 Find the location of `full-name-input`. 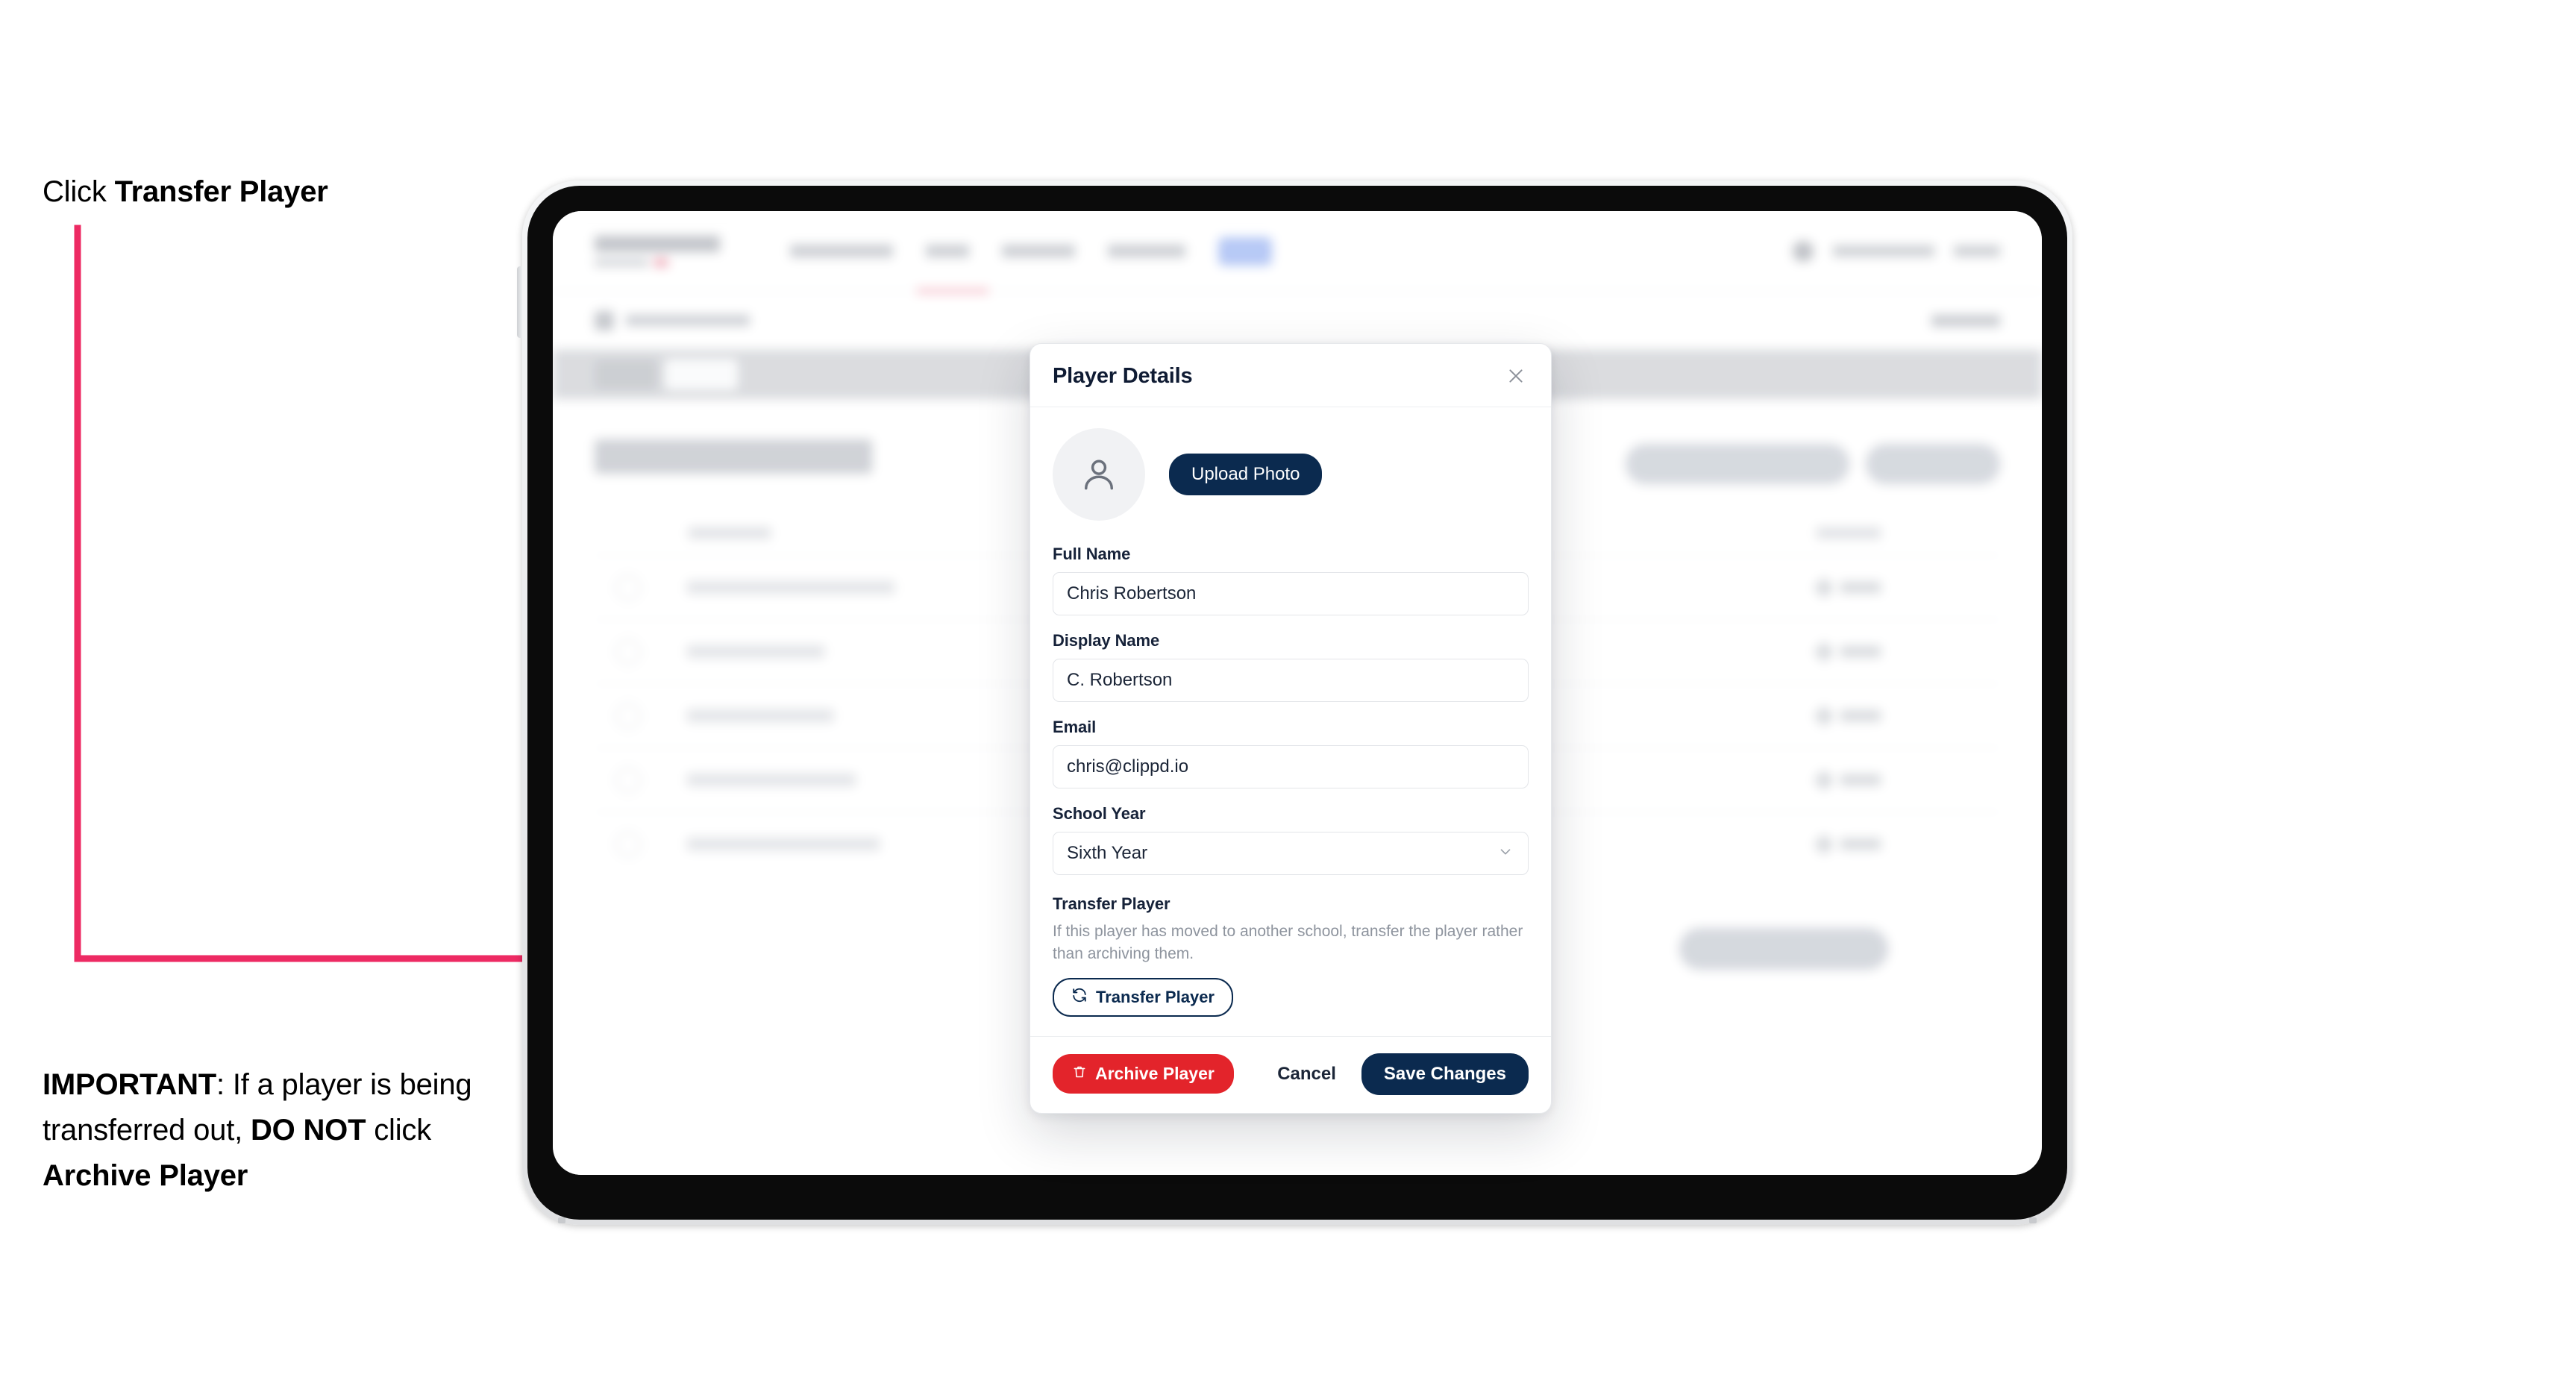

full-name-input is located at coordinates (1291, 593).